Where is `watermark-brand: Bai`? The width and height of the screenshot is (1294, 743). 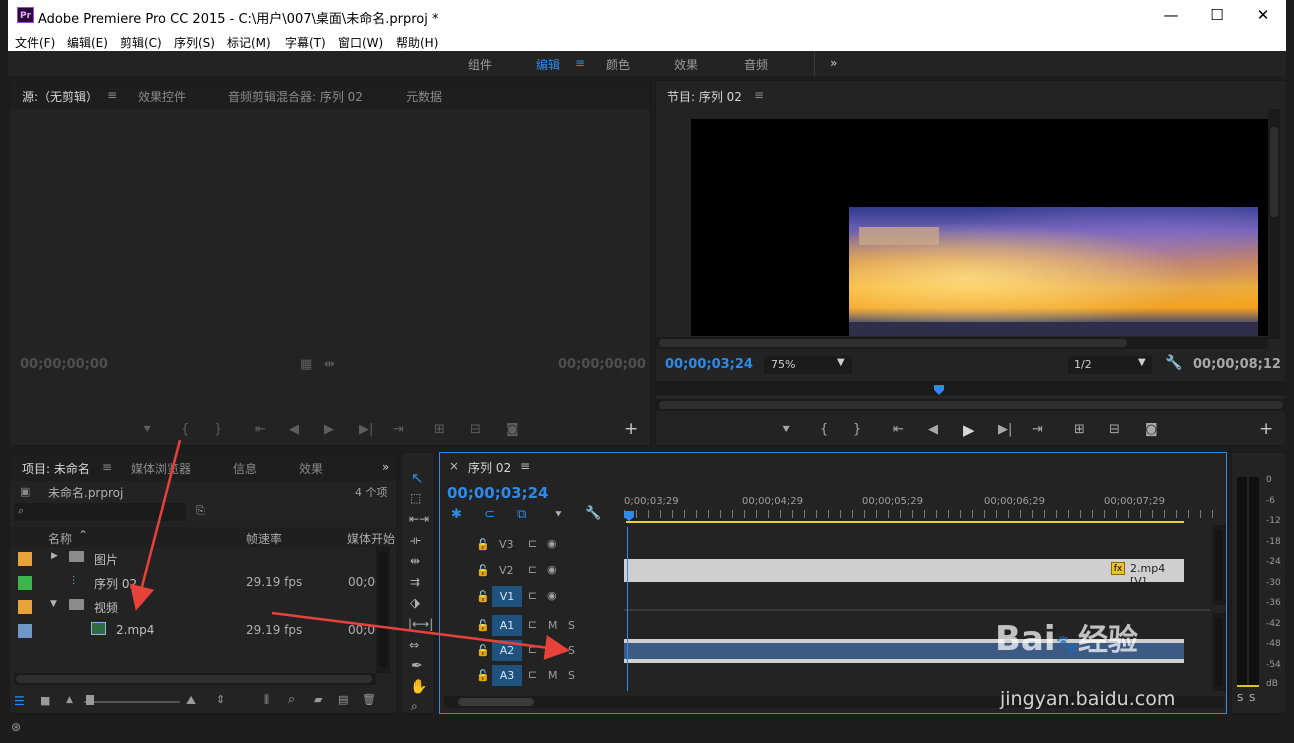 watermark-brand: Bai is located at coordinates (1025, 639).